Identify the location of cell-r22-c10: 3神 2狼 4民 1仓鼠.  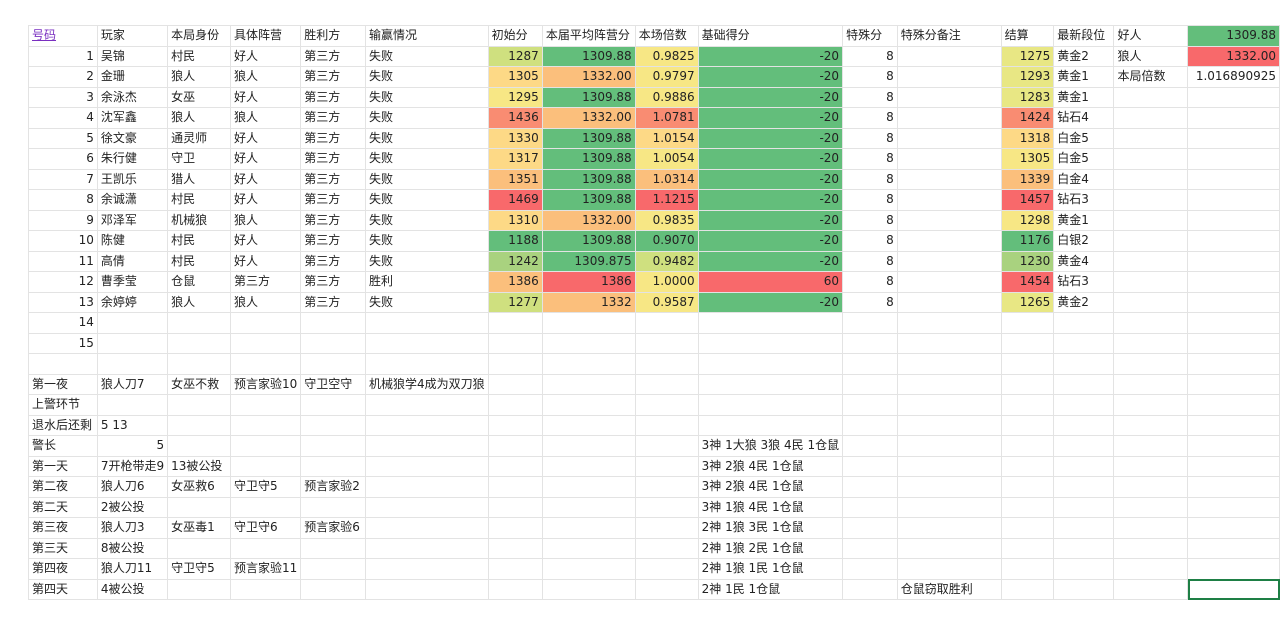
(770, 466).